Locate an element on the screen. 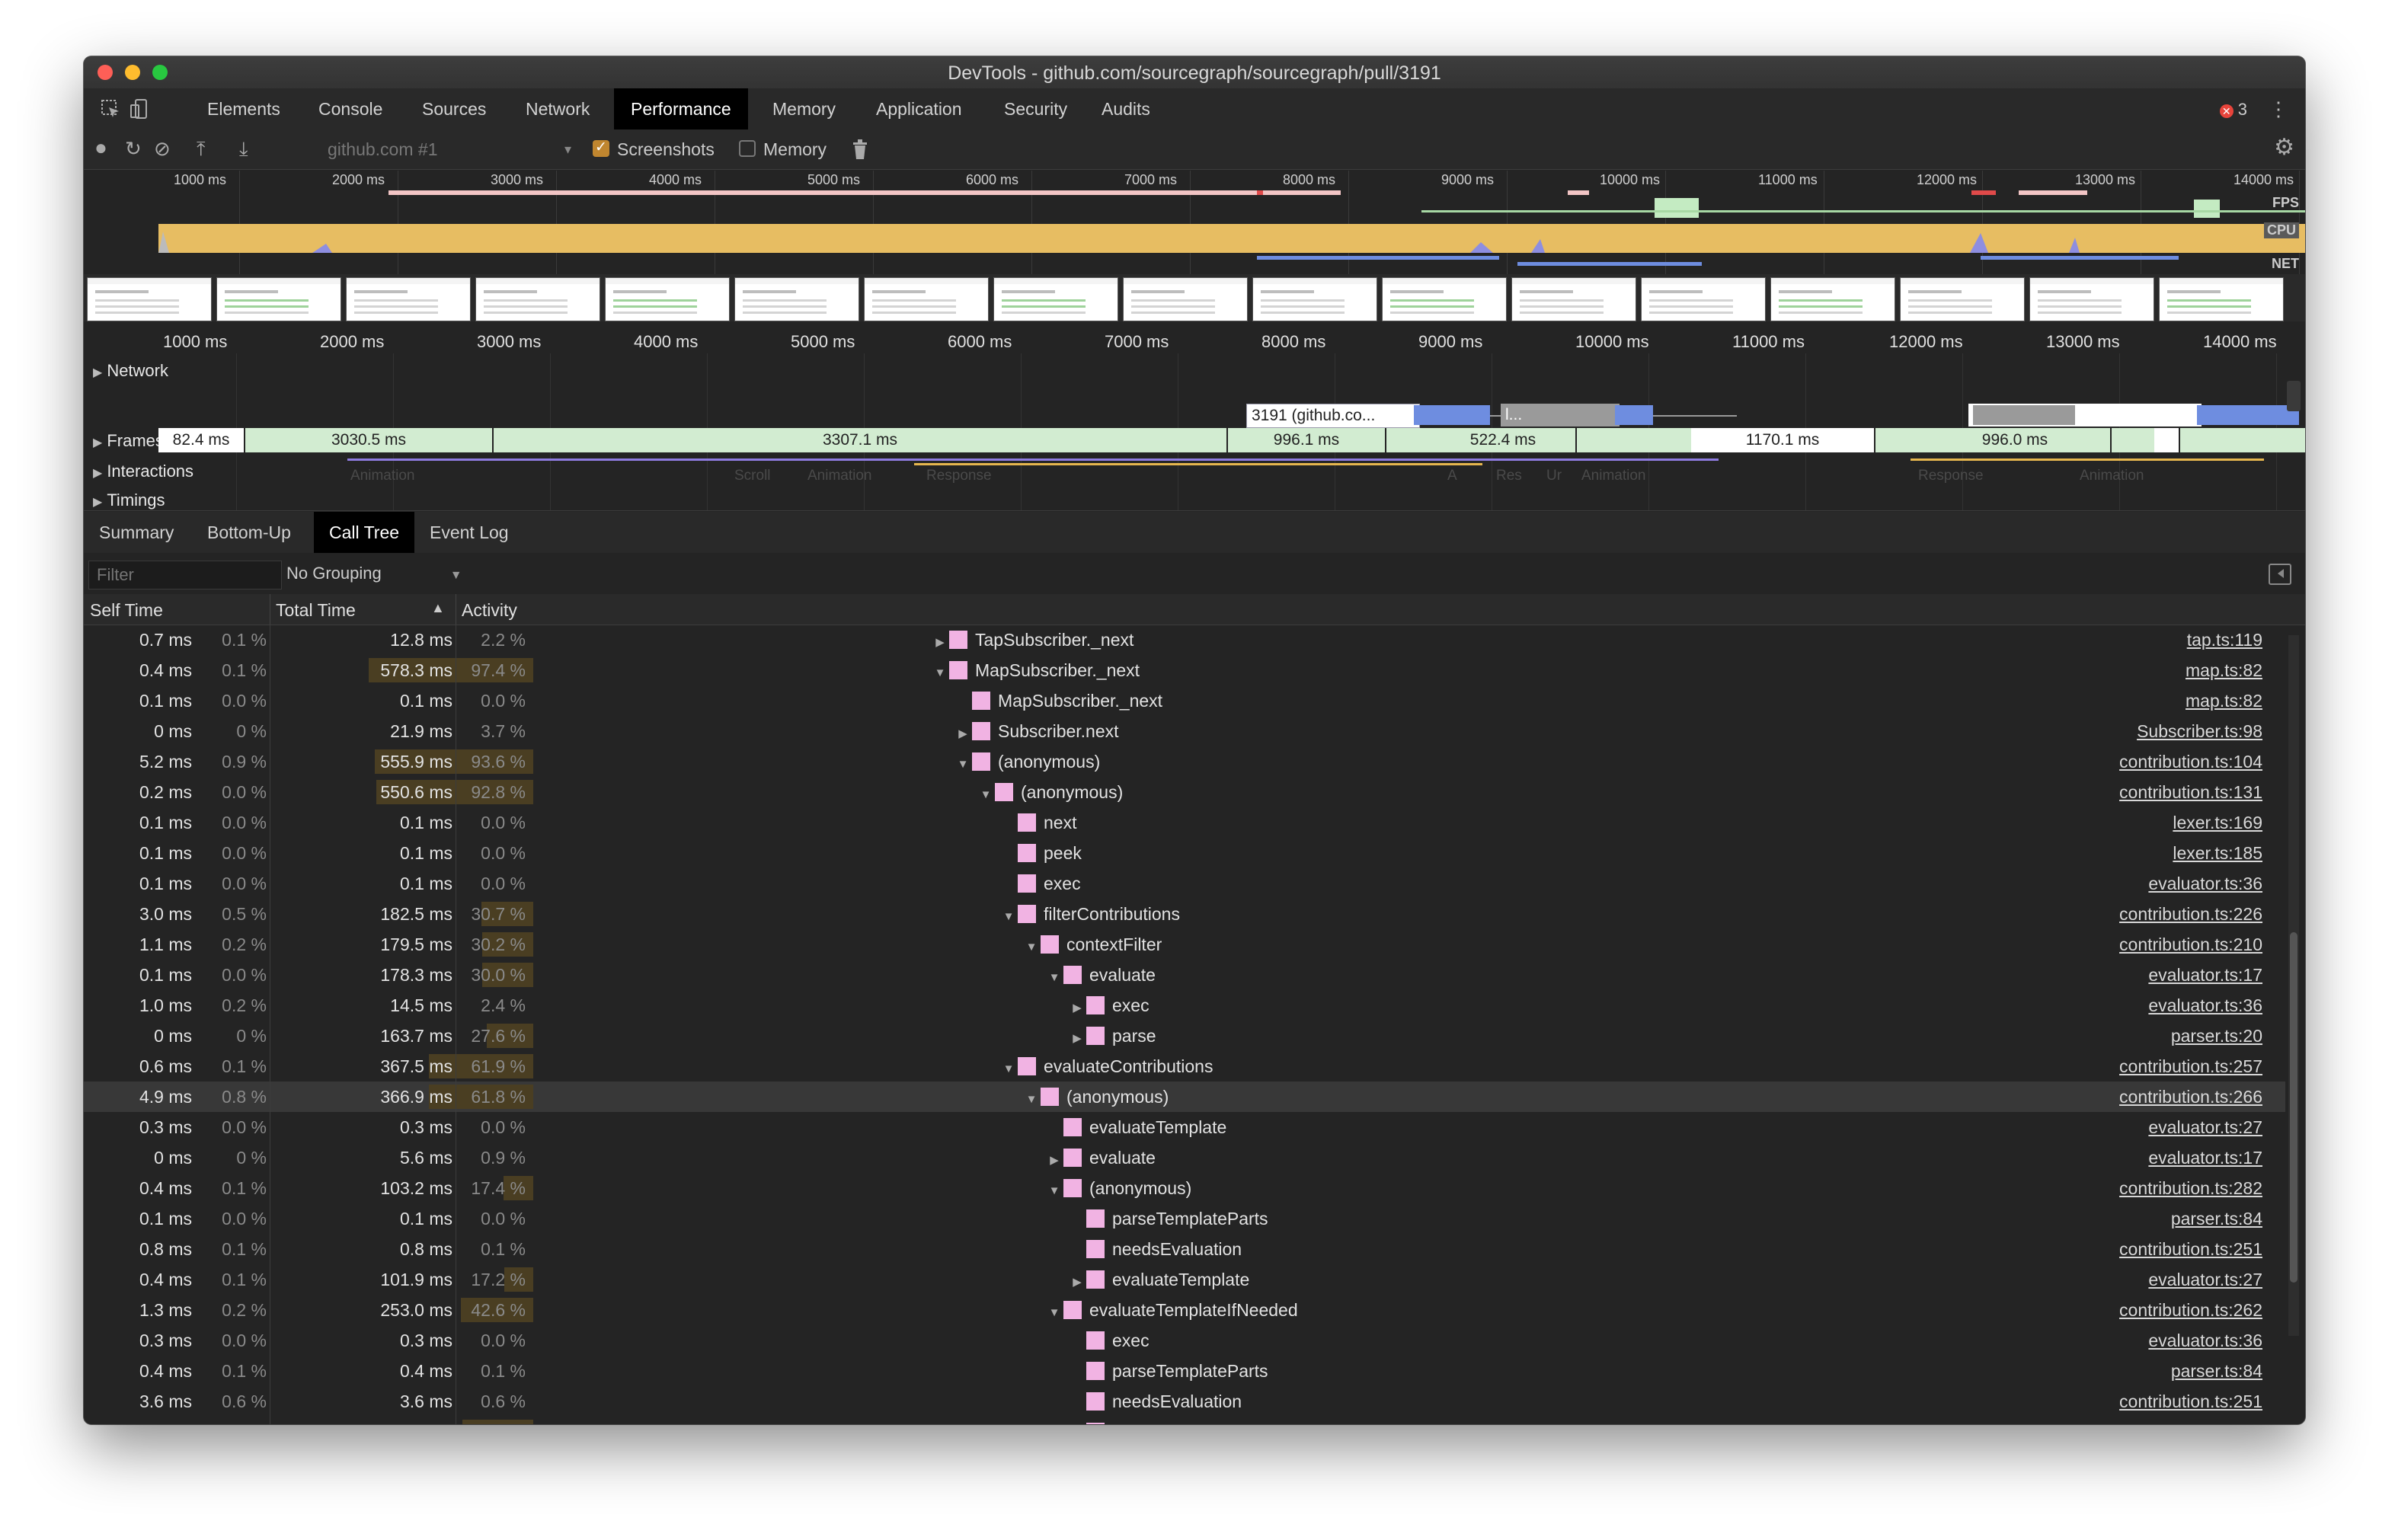 This screenshot has height=1540, width=2395. interactions-track-toggle: ▶ Interactions is located at coordinates (143, 471).